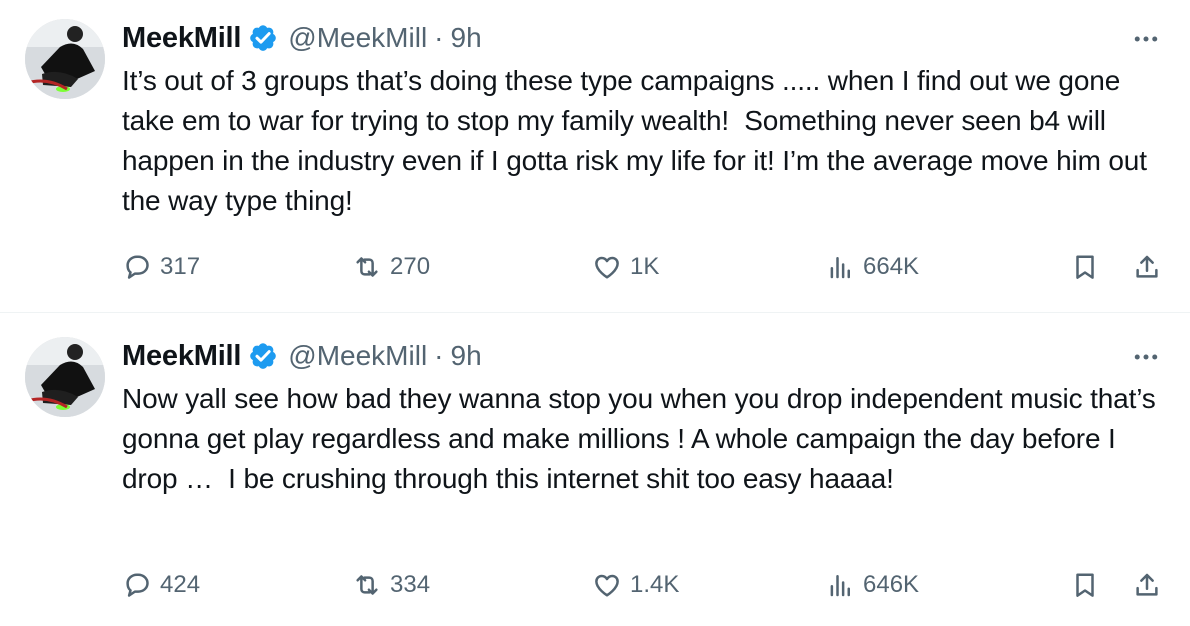 Image resolution: width=1190 pixels, height=626 pixels. Describe the element at coordinates (410, 584) in the screenshot. I see `repost-count: 334` at that location.